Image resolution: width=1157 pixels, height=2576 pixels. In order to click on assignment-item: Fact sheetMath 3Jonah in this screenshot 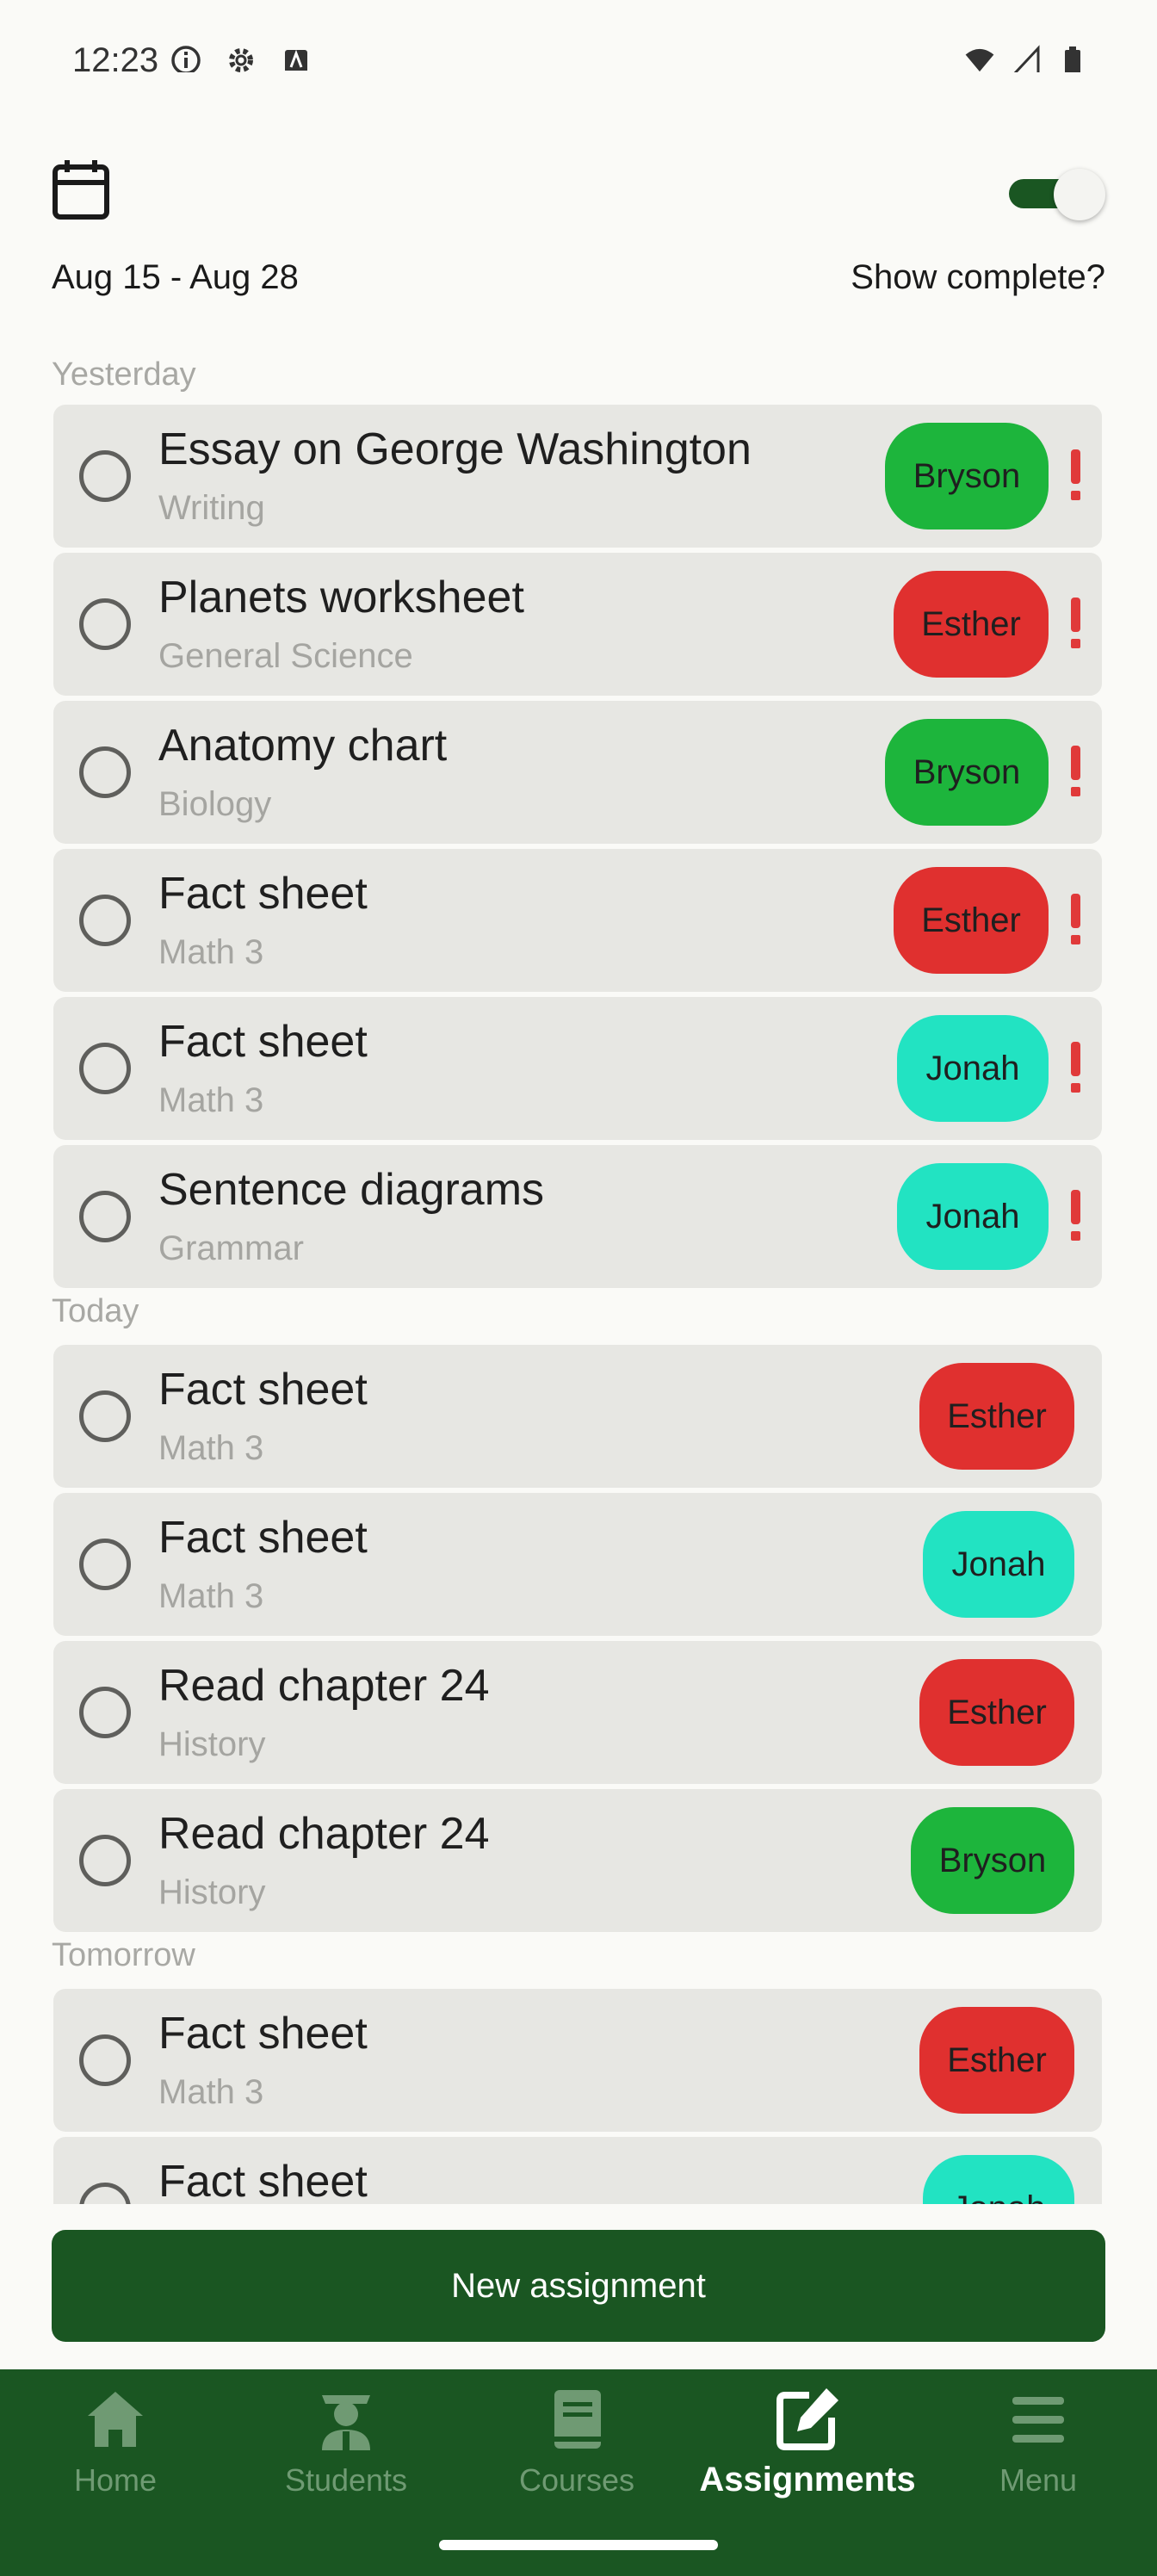, I will do `click(578, 2170)`.